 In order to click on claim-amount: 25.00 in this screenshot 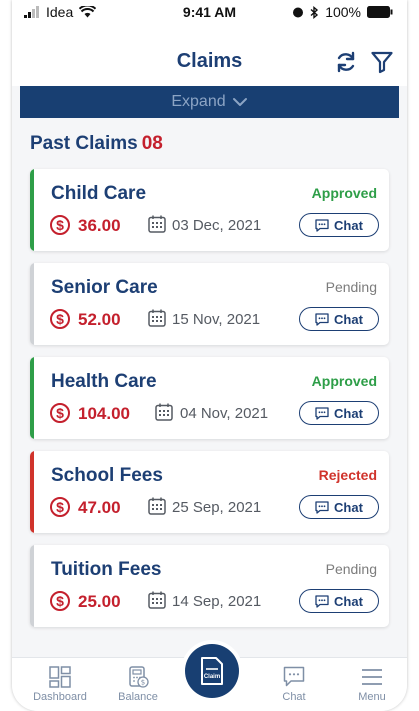, I will do `click(99, 601)`.